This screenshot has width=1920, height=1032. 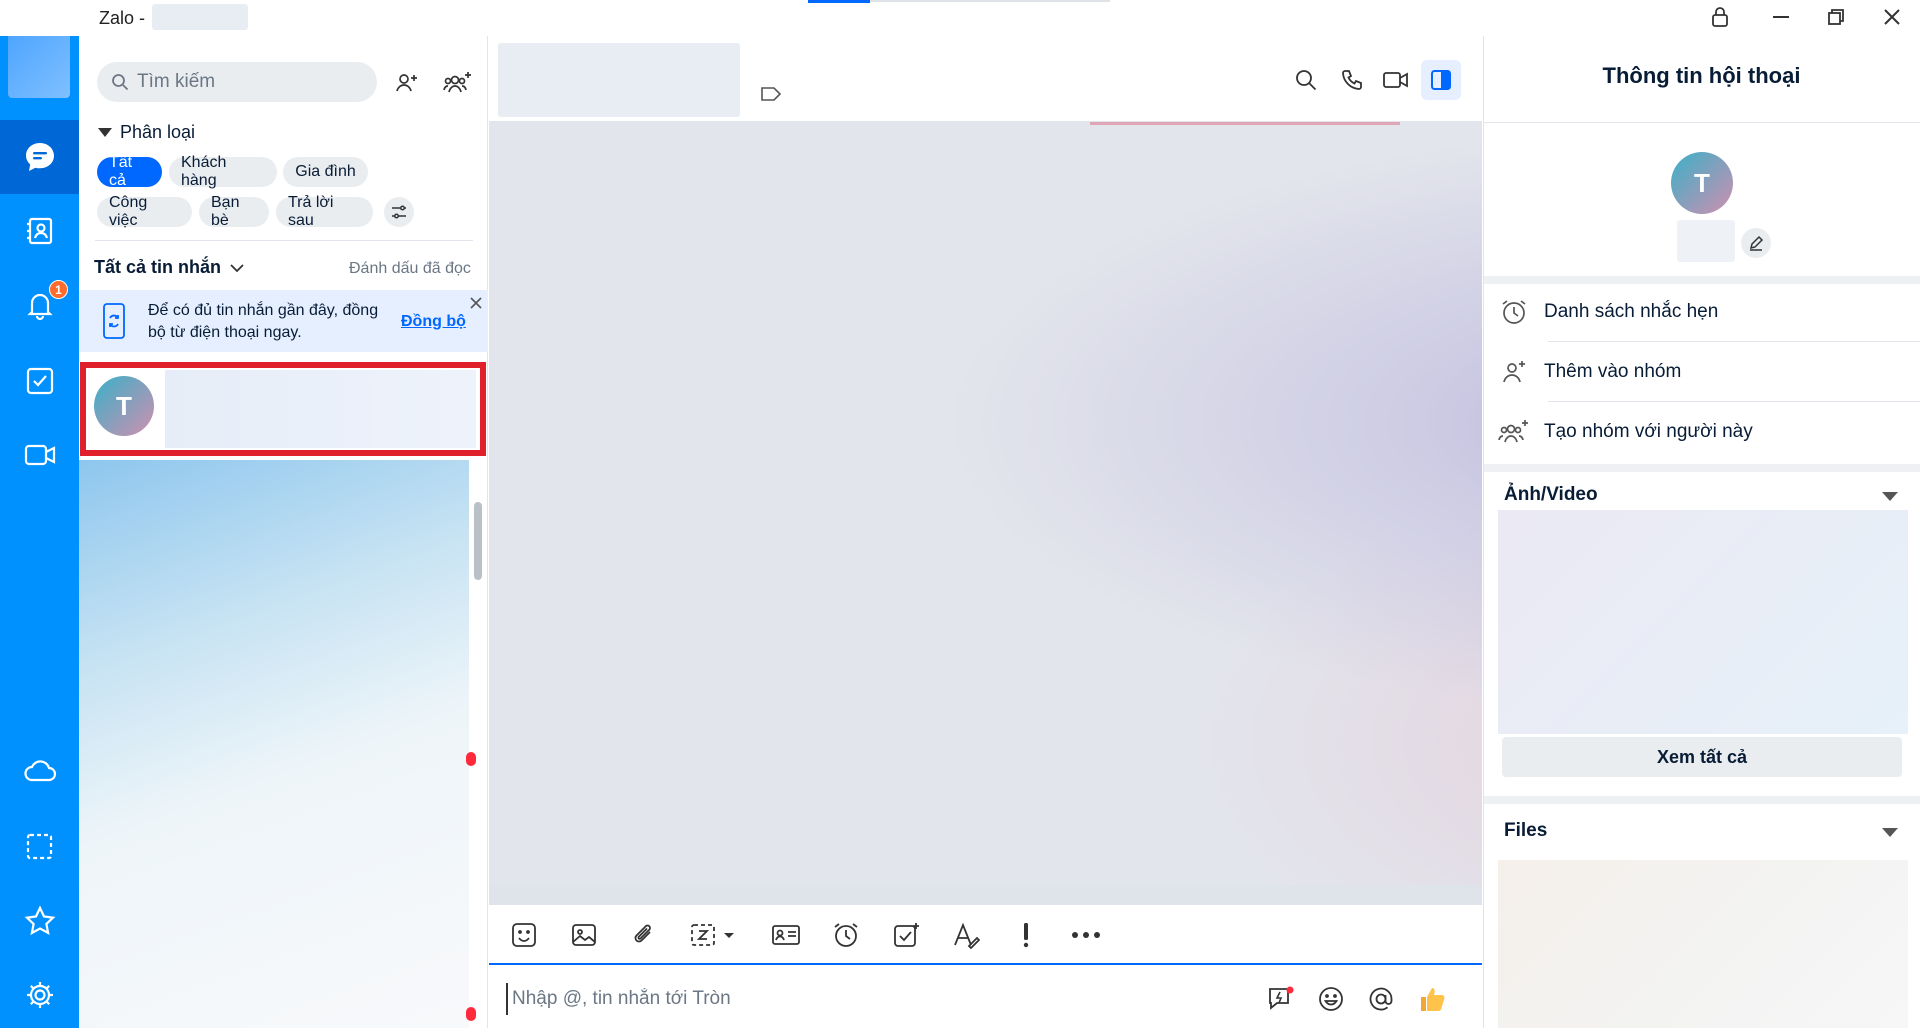 What do you see at coordinates (114, 323) in the screenshot?
I see `phone-sync-icon` at bounding box center [114, 323].